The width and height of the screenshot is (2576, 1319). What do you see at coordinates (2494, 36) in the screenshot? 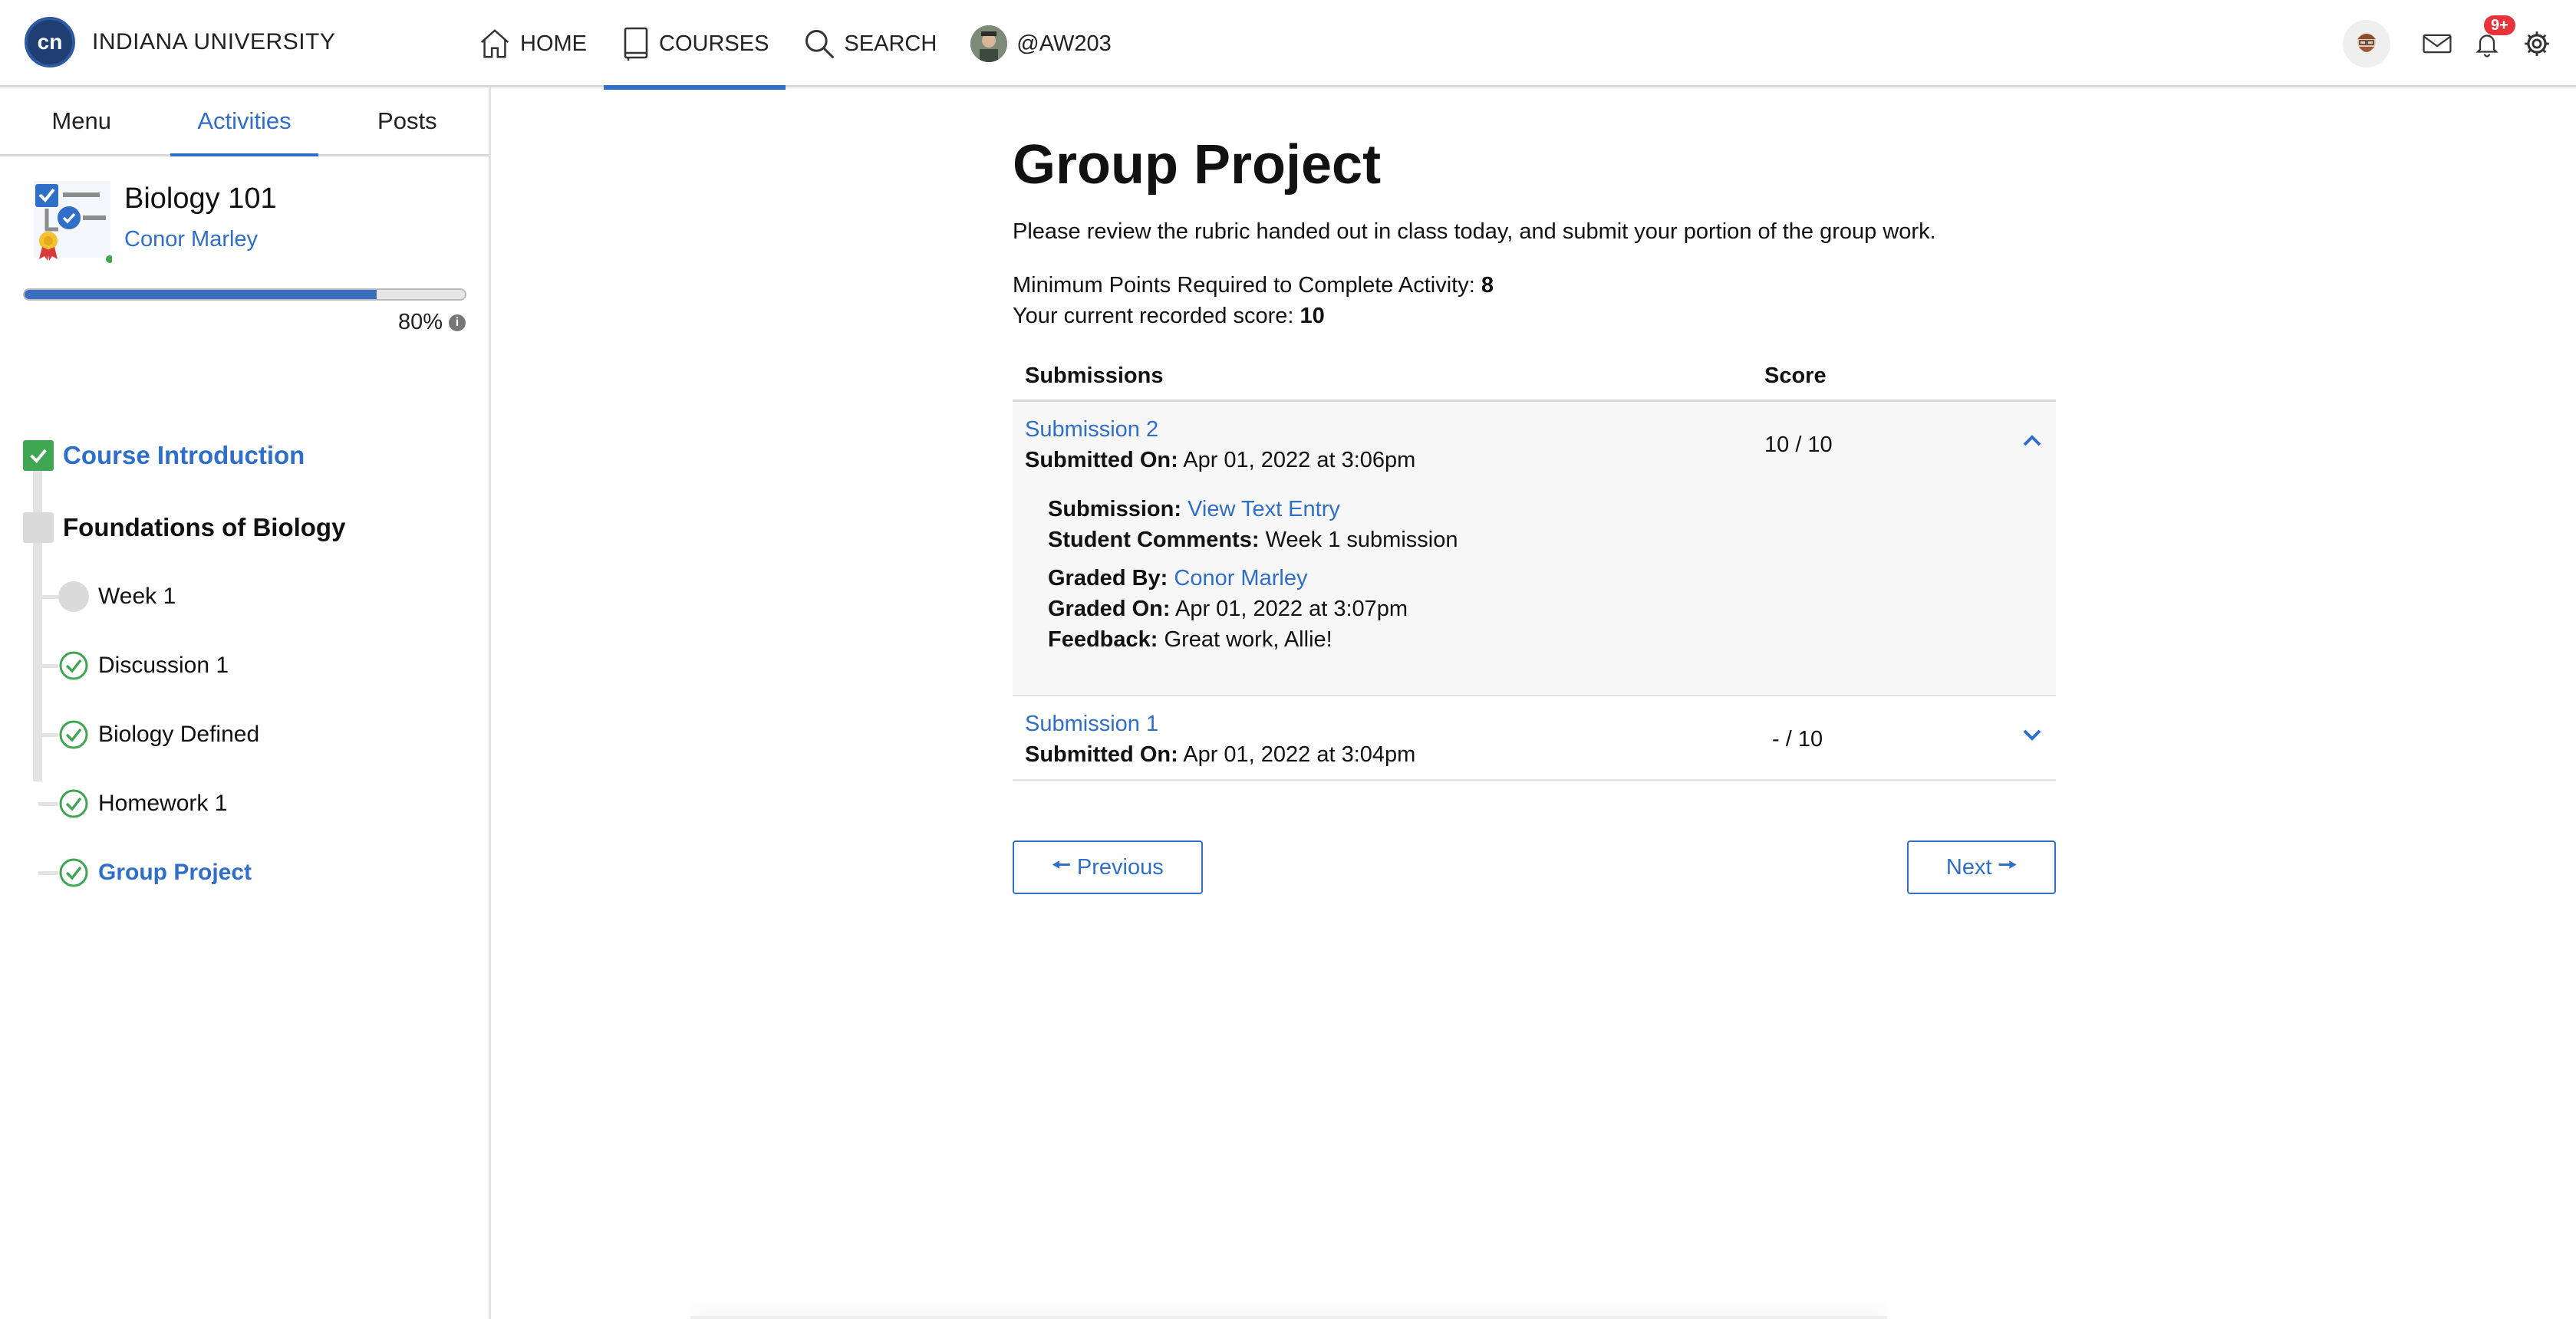
I see `notifications-button: 9+` at bounding box center [2494, 36].